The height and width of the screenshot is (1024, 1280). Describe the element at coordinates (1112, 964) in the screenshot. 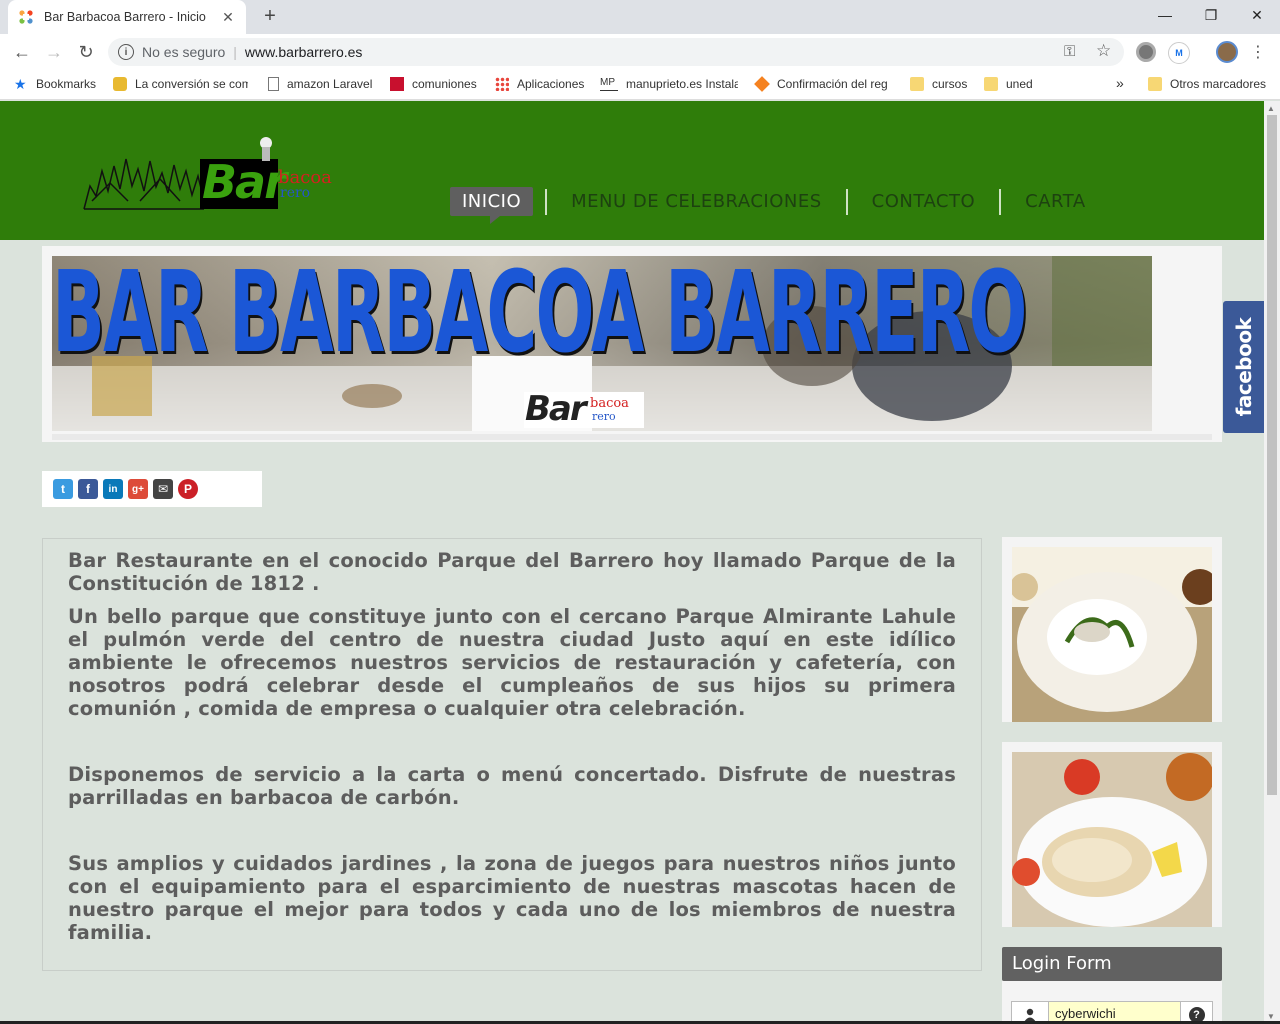

I see `login-form-title: Login Form` at that location.